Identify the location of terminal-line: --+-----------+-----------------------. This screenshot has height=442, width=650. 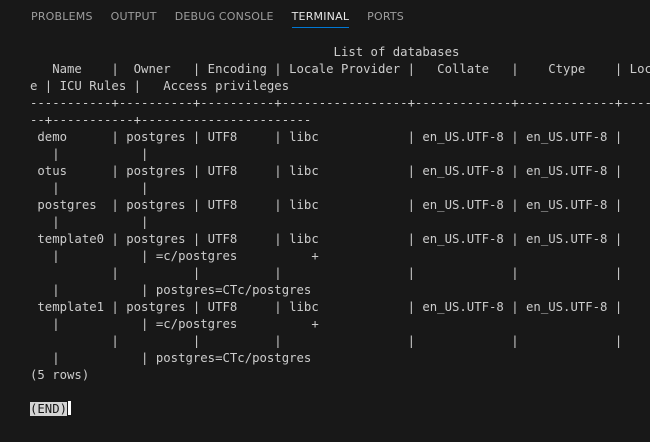
(171, 120).